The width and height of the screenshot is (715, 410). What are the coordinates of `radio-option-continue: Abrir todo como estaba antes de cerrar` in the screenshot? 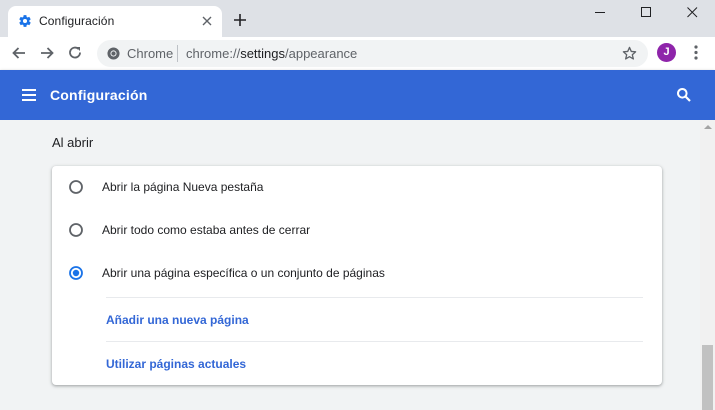 It's located at (357, 230).